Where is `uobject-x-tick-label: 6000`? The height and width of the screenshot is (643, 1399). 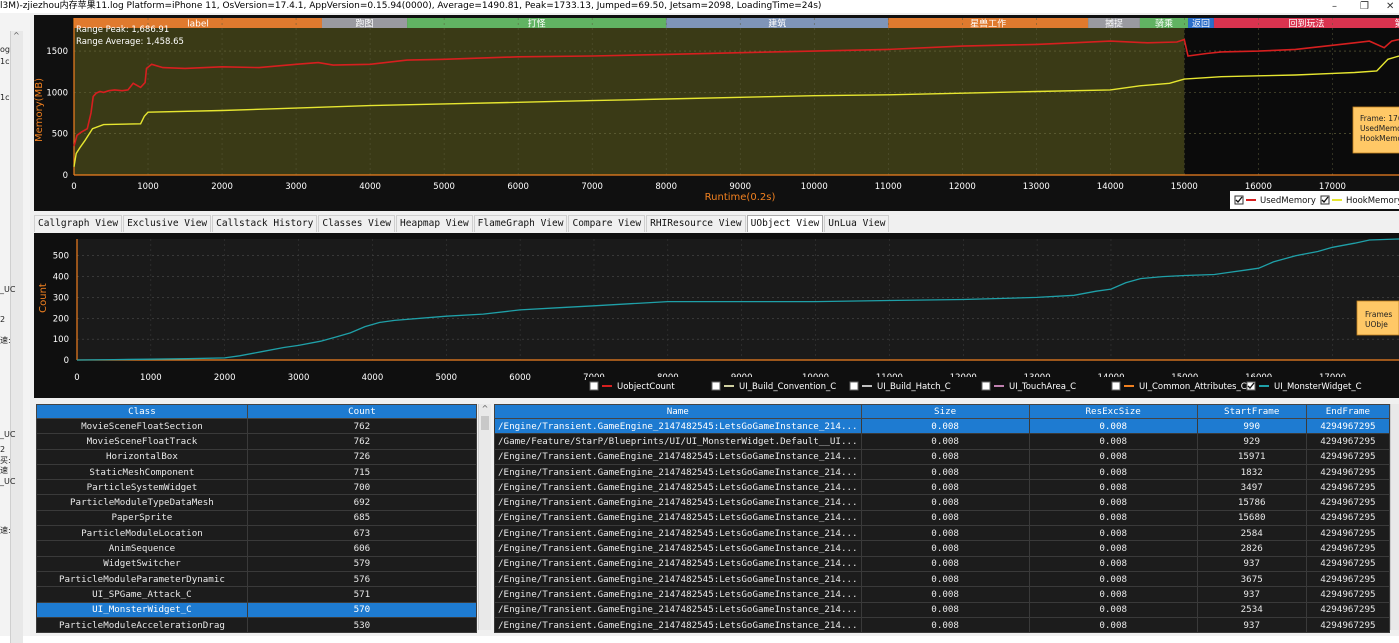
uobject-x-tick-label: 6000 is located at coordinates (520, 378).